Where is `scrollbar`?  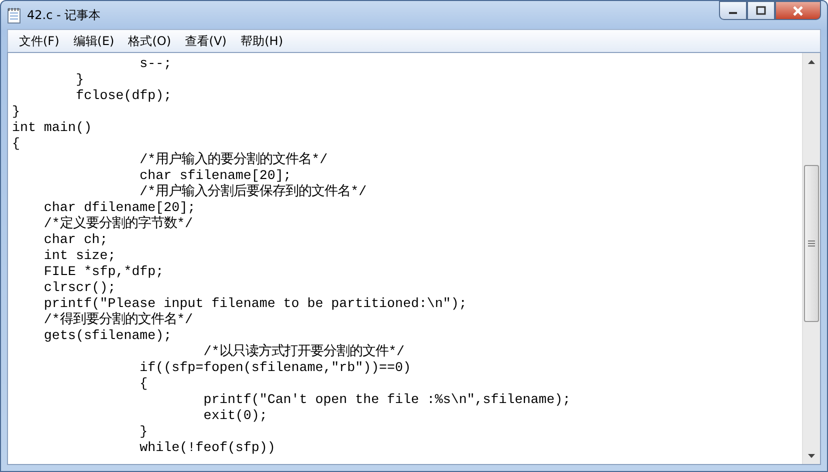
scrollbar is located at coordinates (811, 258).